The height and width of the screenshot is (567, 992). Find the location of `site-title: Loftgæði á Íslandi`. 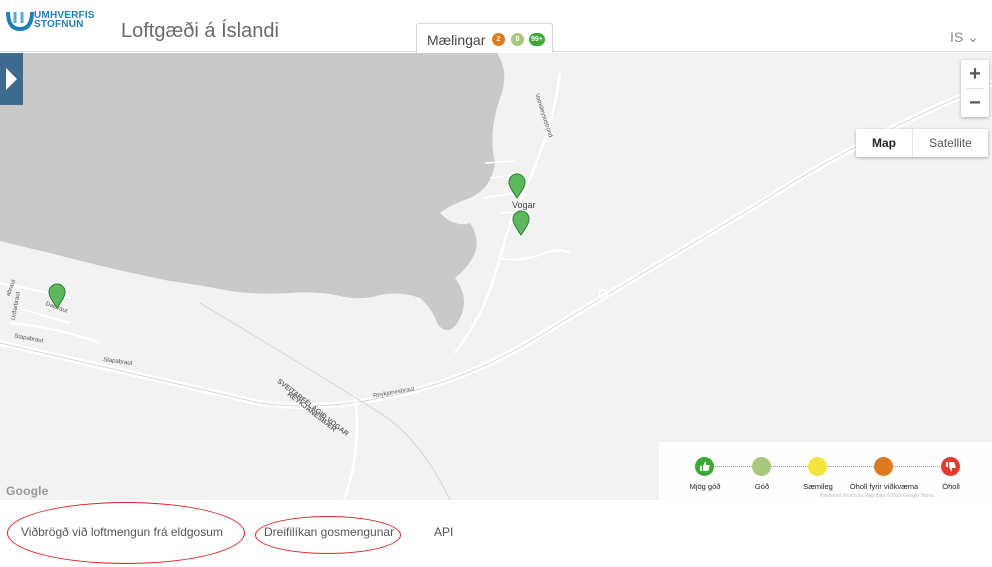

site-title: Loftgæði á Íslandi is located at coordinates (200, 31).